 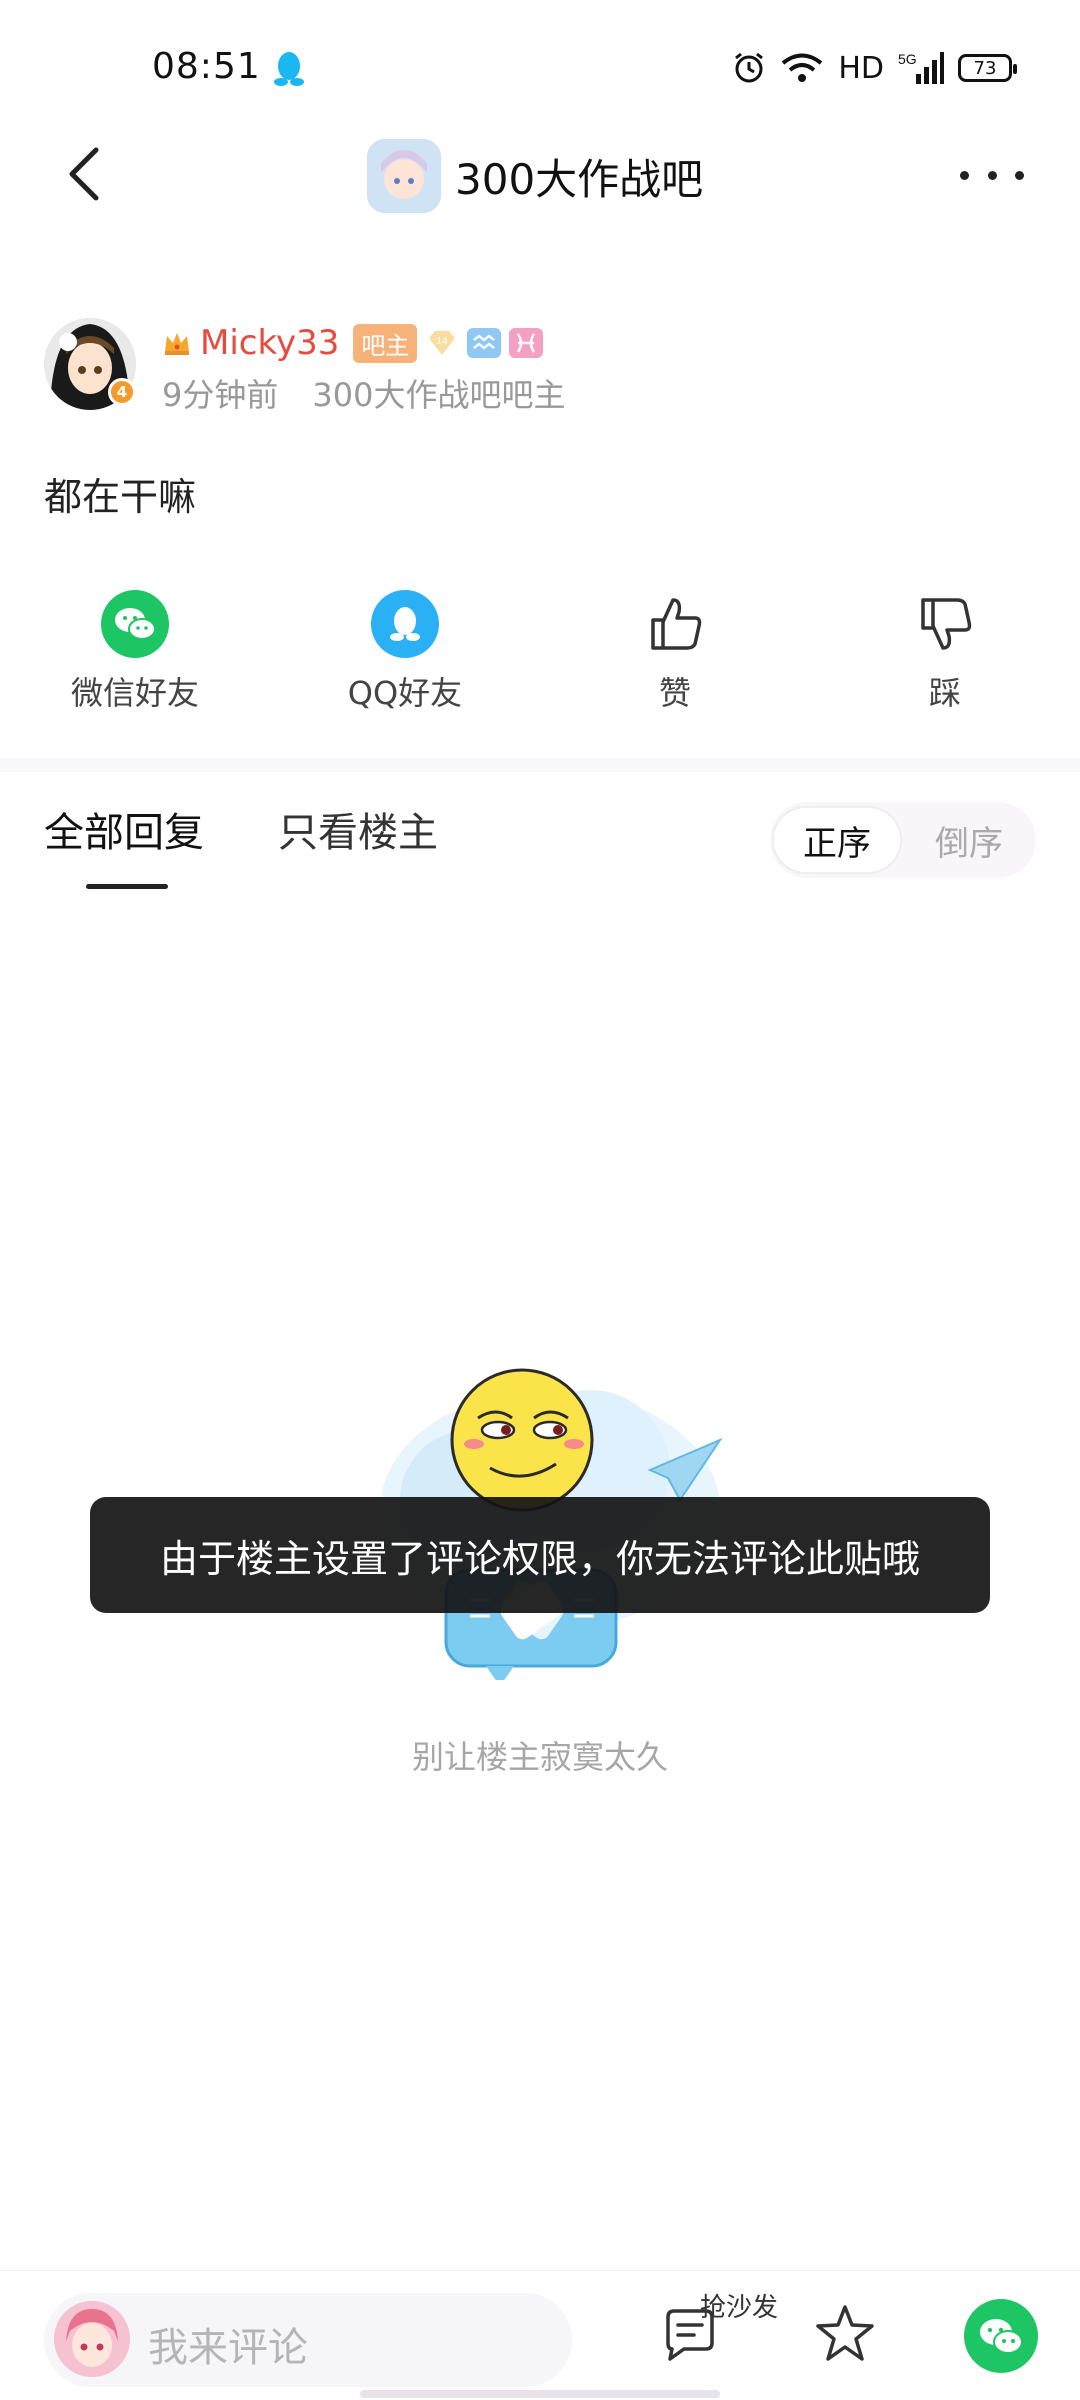 I want to click on network-type: HD, so click(x=861, y=68).